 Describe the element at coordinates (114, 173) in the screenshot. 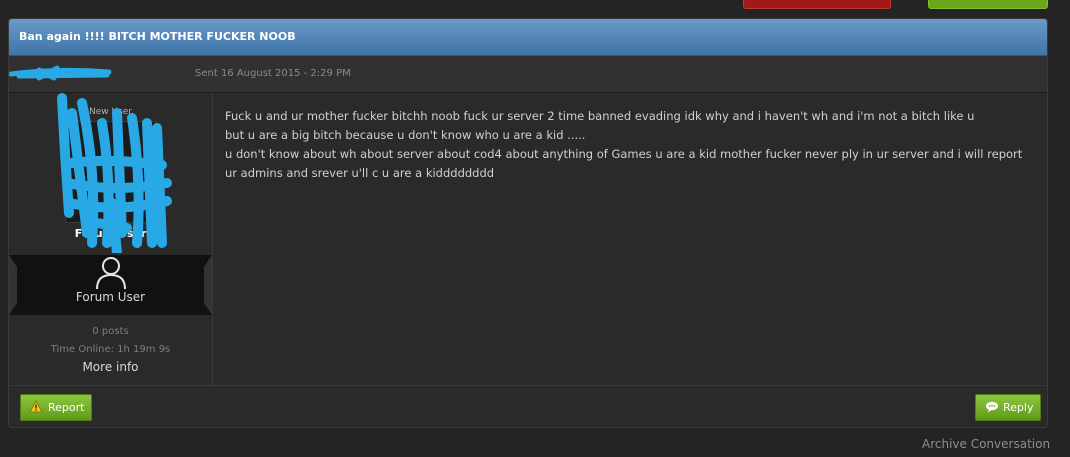

I see `redaction-scribble-avatar` at that location.